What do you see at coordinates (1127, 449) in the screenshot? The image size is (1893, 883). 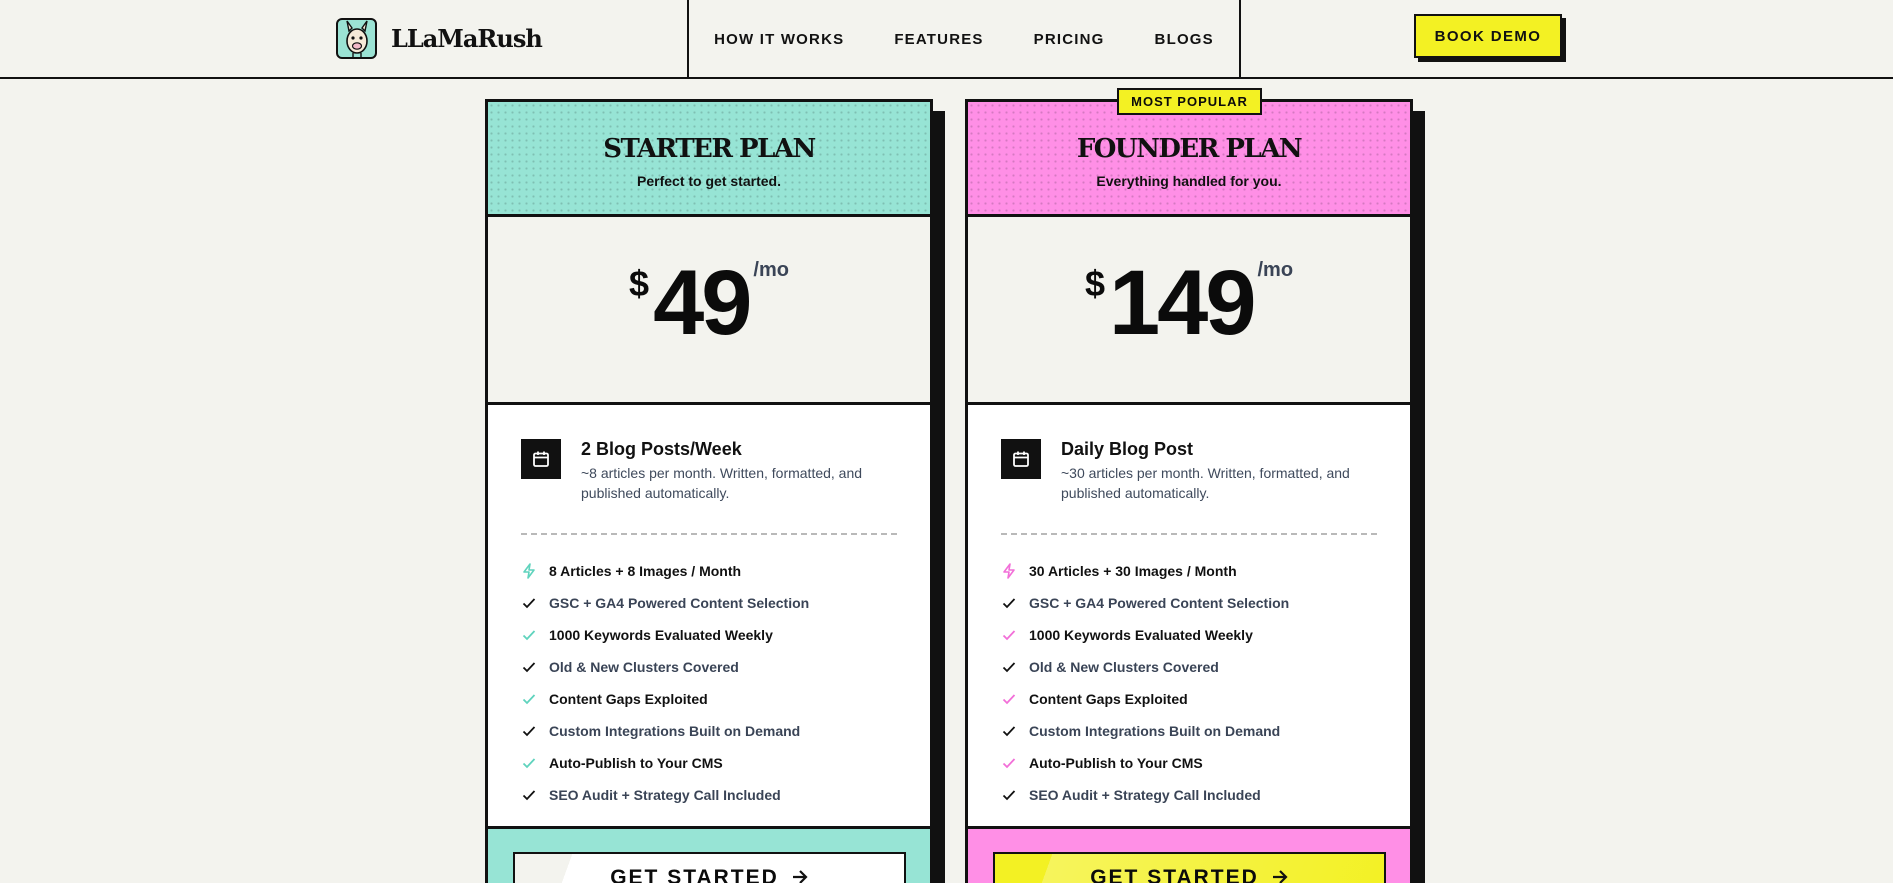 I see `highlight-title: Daily Blog Post` at bounding box center [1127, 449].